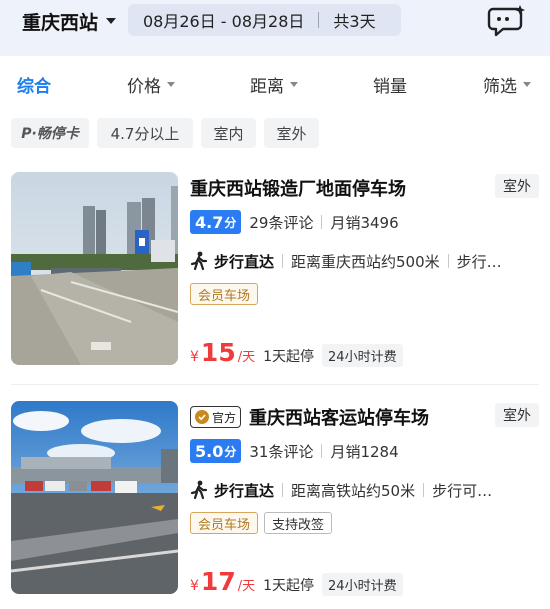 This screenshot has height=609, width=550. What do you see at coordinates (267, 86) in the screenshot?
I see `tab-label: 距离` at bounding box center [267, 86].